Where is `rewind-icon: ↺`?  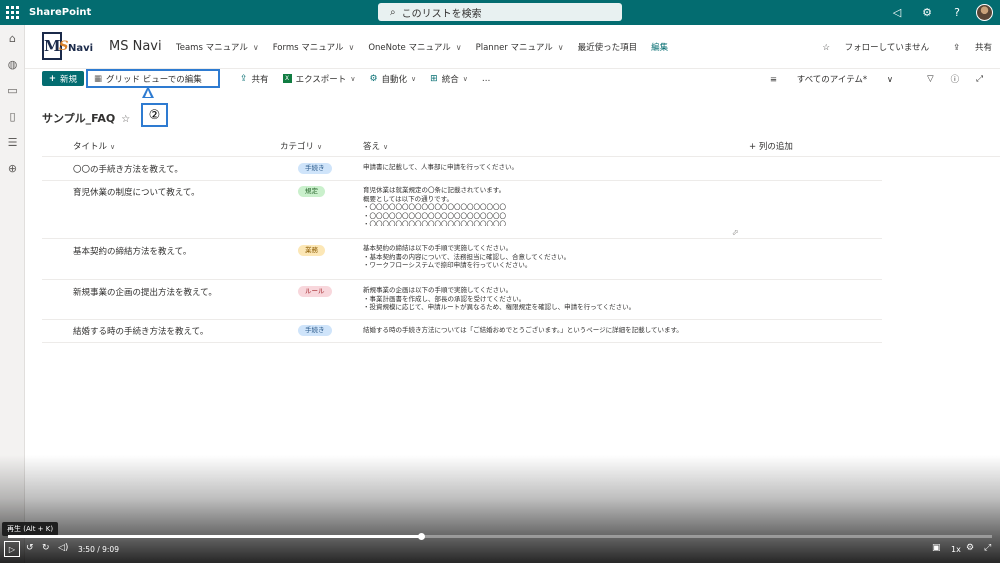
rewind-icon: ↺ is located at coordinates (30, 548).